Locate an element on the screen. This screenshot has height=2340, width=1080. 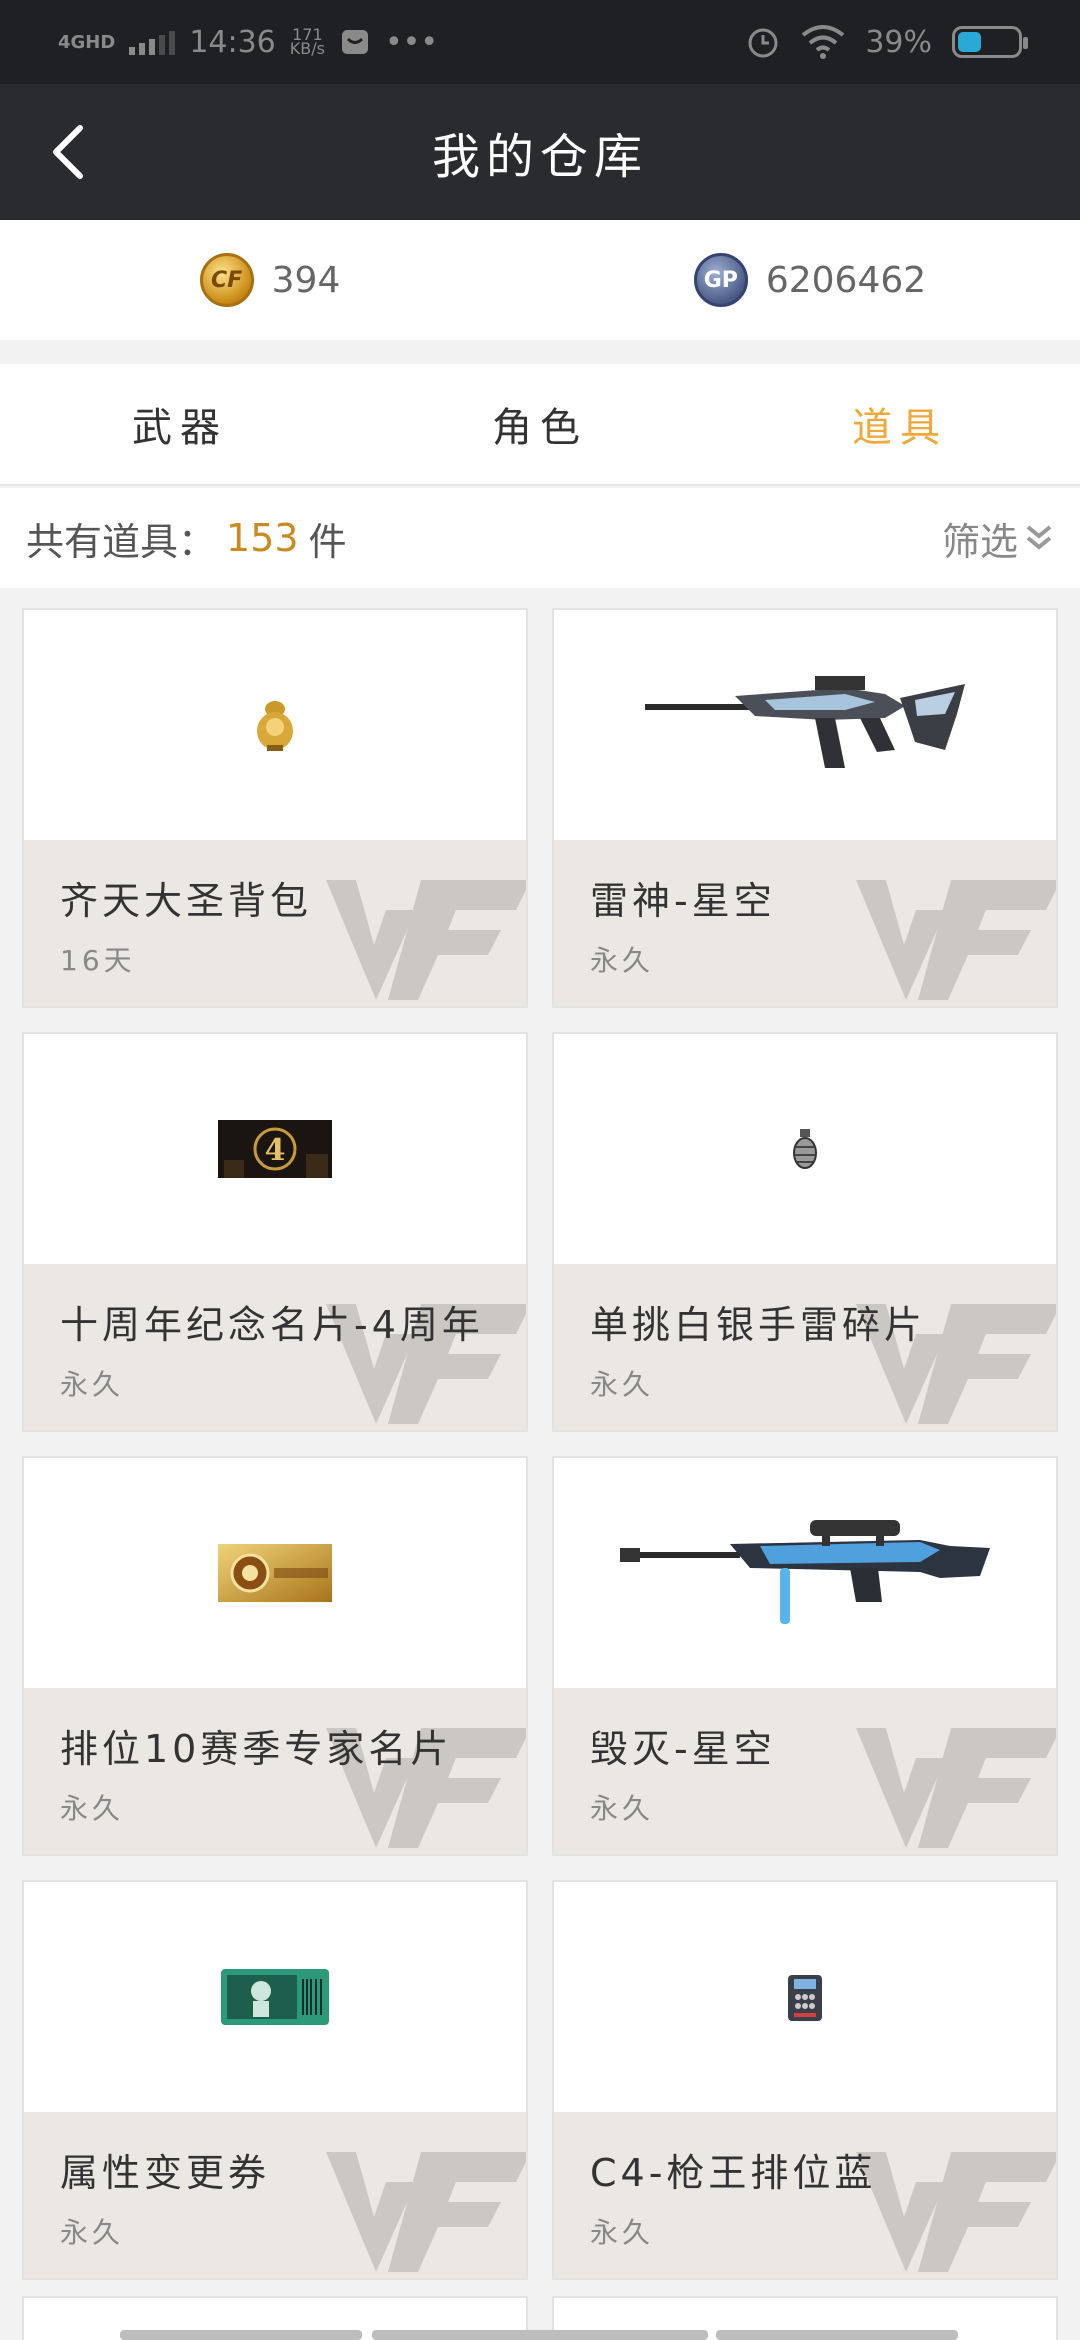
gp-balance: GP 6206462 is located at coordinates (810, 280).